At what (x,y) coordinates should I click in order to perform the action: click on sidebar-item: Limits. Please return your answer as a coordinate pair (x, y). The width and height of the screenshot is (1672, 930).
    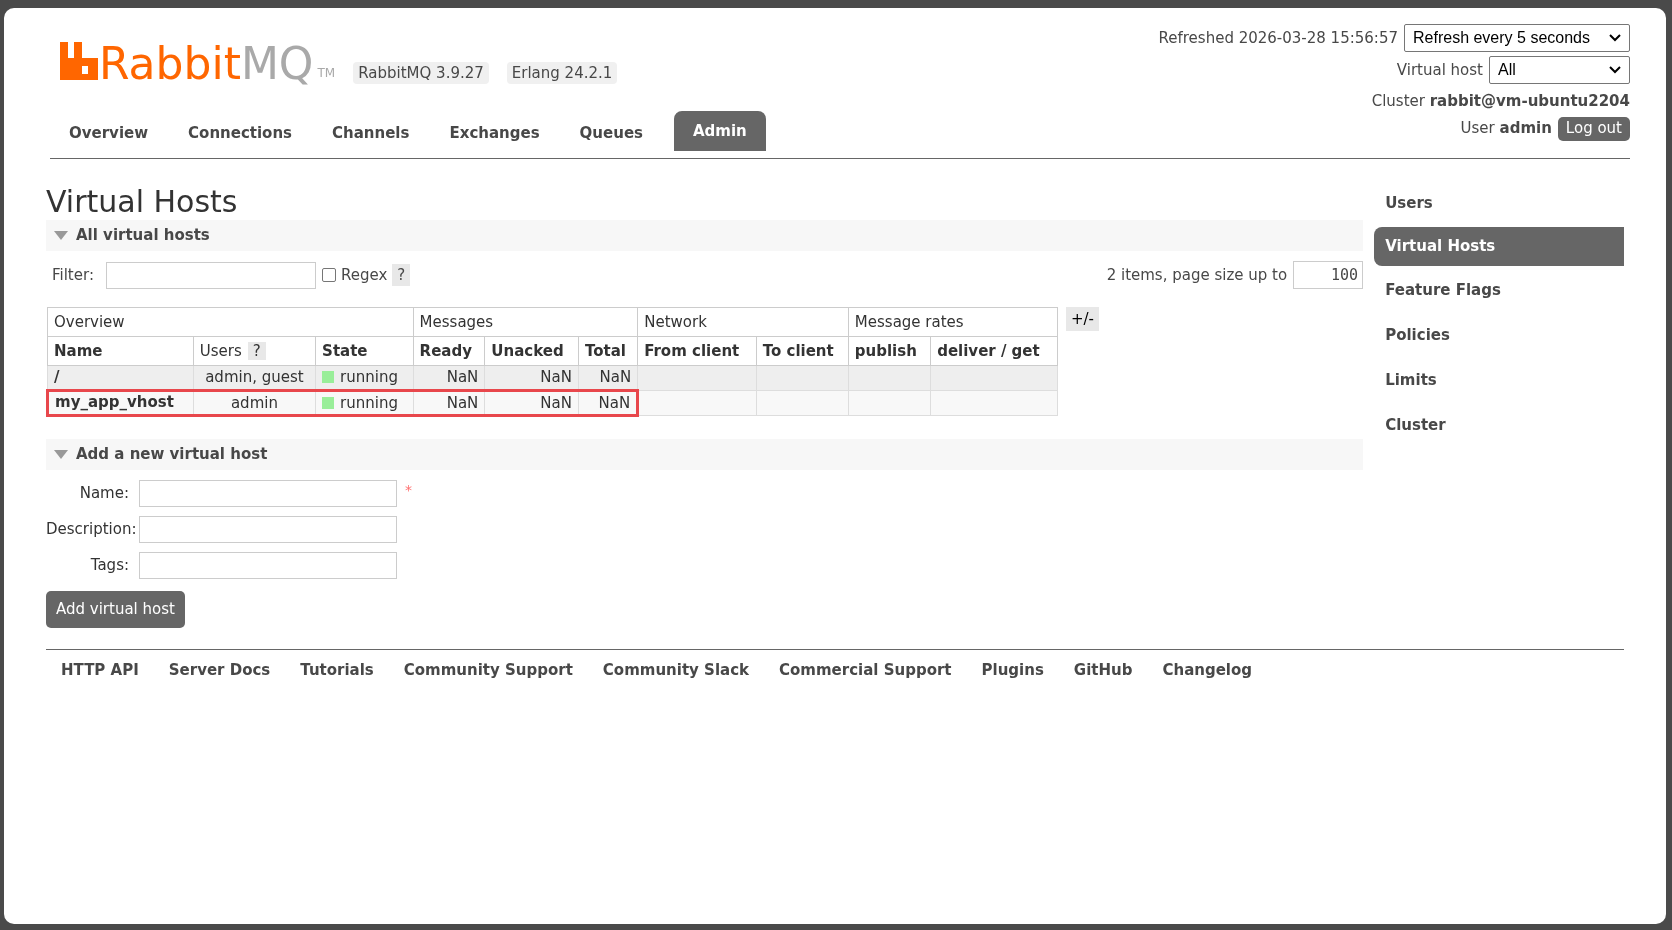
    Looking at the image, I should click on (1499, 380).